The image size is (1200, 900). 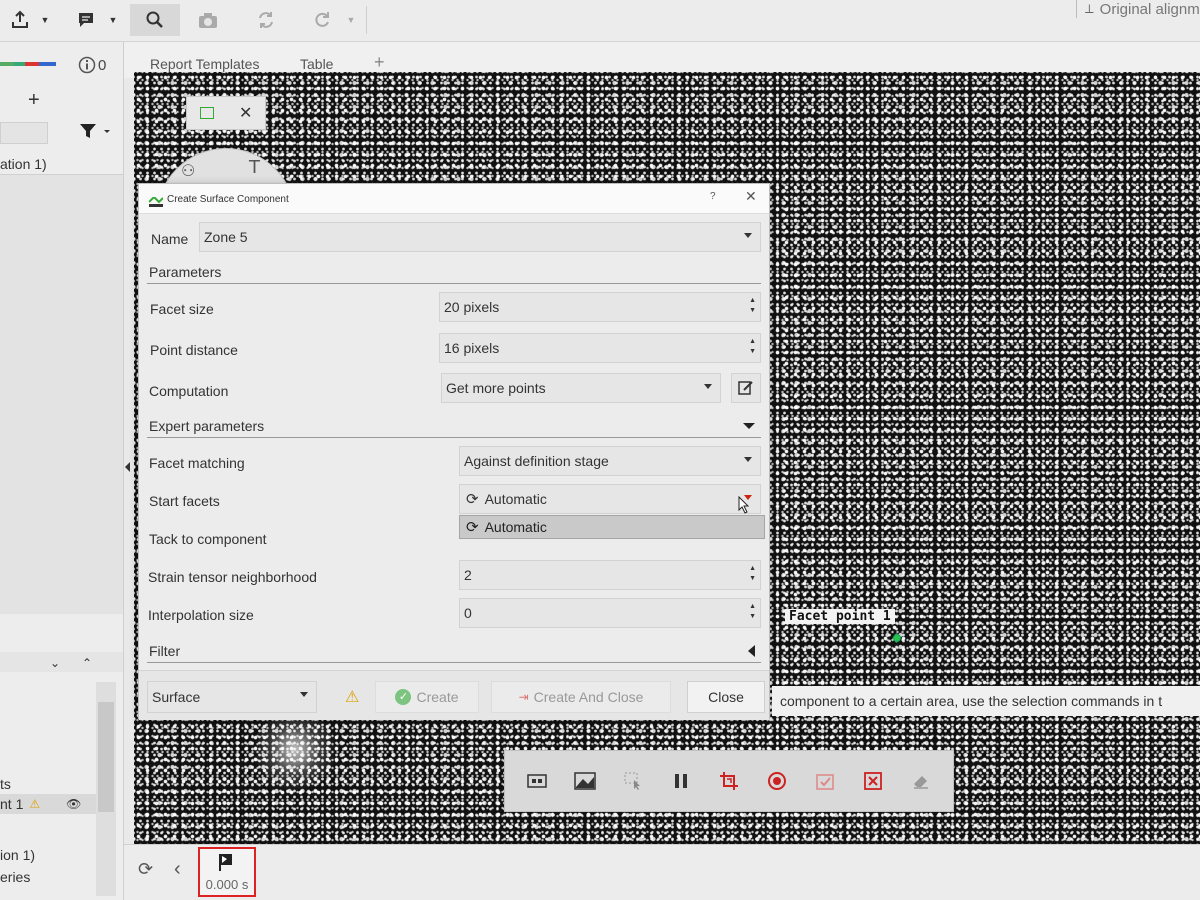 What do you see at coordinates (226, 113) in the screenshot?
I see `floating-toolbox: ✕` at bounding box center [226, 113].